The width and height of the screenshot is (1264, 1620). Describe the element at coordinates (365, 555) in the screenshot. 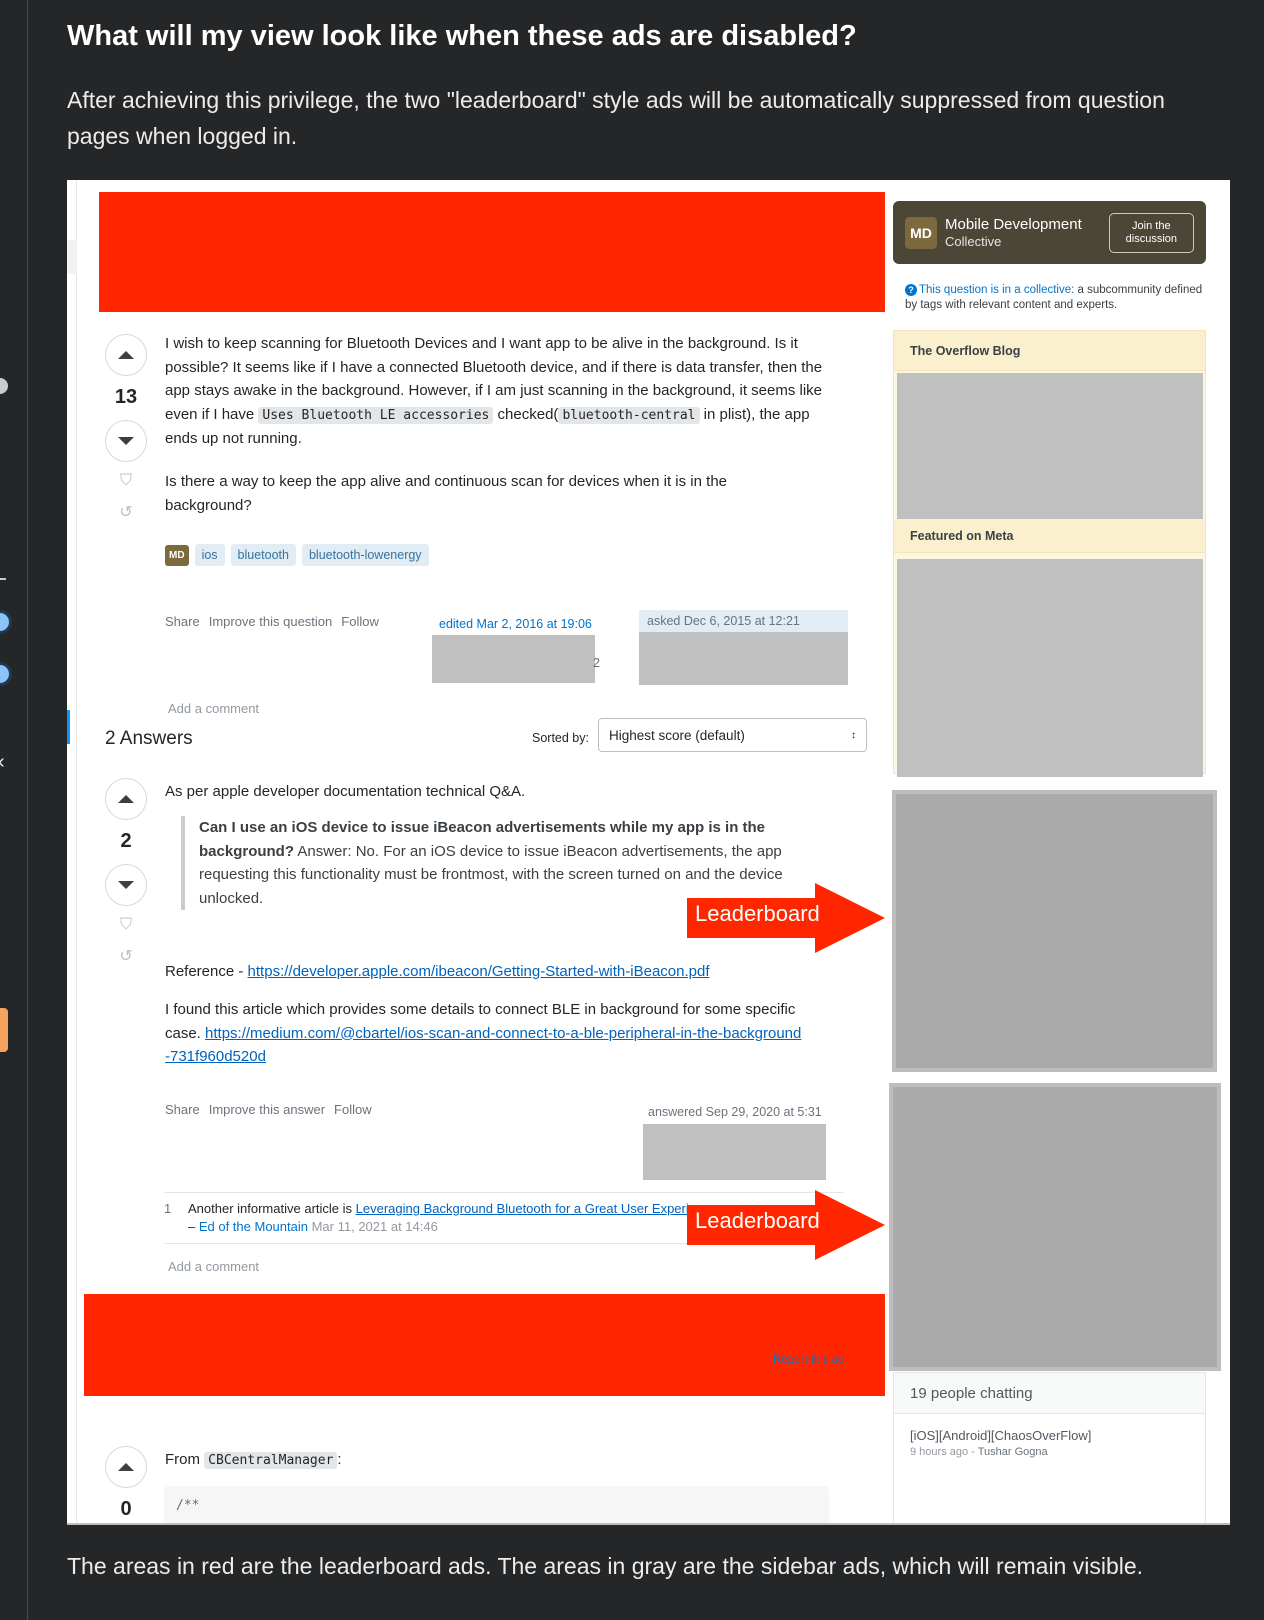

I see `tag-bluetooth-lowenergy: bluetooth-lowenergy` at that location.